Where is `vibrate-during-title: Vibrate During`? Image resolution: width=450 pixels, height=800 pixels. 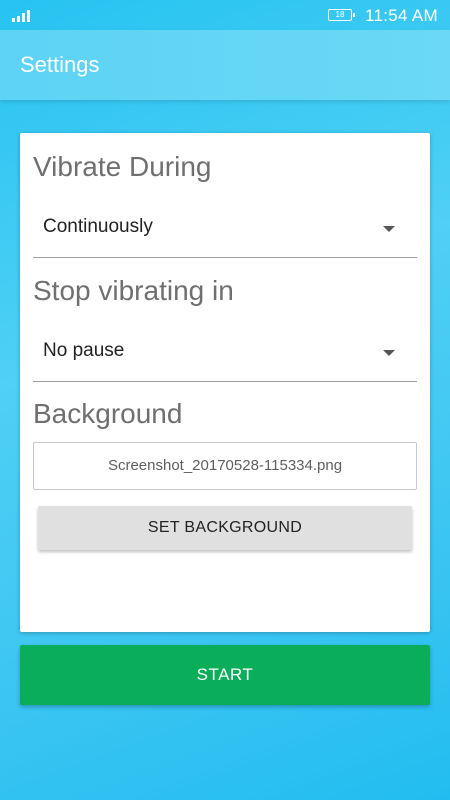
vibrate-during-title: Vibrate During is located at coordinates (122, 166).